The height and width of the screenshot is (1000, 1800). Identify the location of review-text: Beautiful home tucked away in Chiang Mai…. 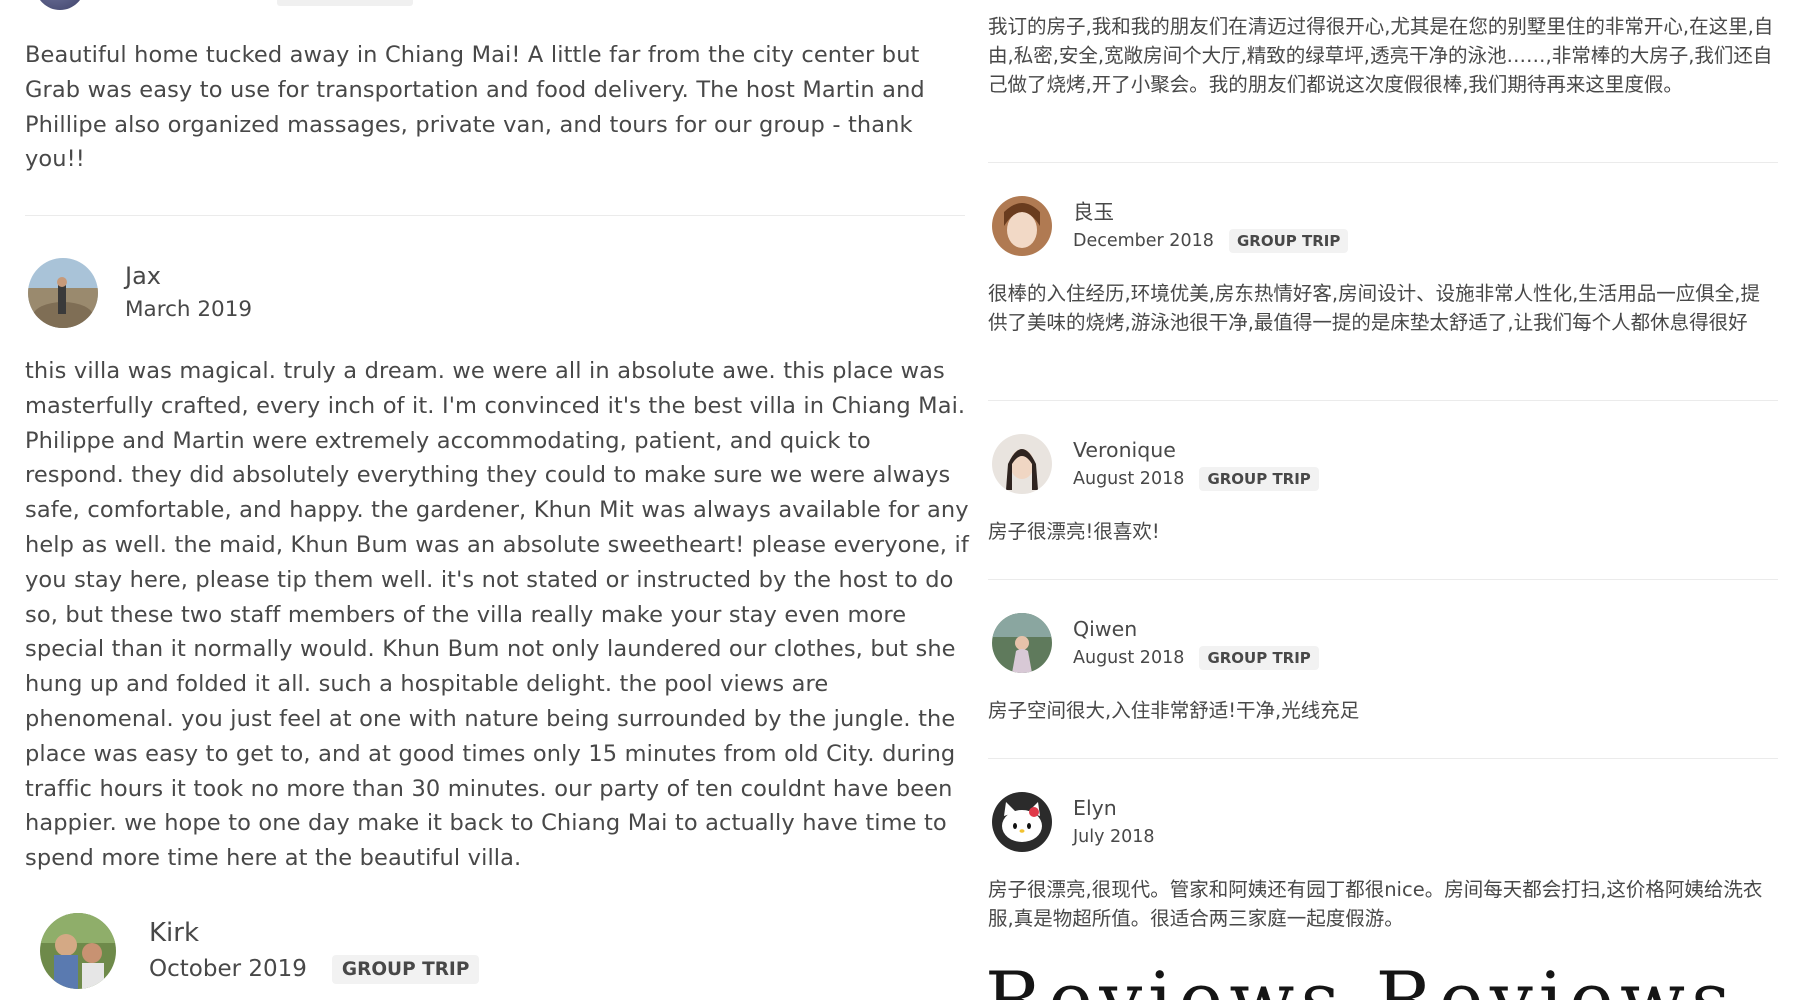
(475, 107).